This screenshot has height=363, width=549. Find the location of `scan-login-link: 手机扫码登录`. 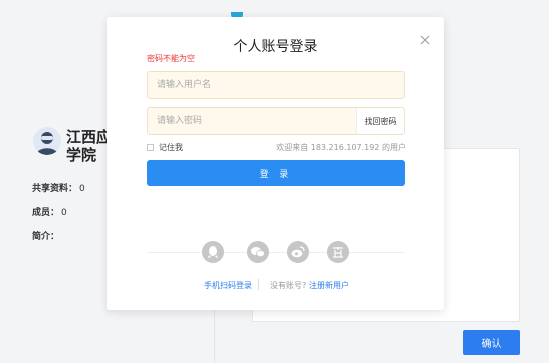

scan-login-link: 手机扫码登录 is located at coordinates (228, 285).